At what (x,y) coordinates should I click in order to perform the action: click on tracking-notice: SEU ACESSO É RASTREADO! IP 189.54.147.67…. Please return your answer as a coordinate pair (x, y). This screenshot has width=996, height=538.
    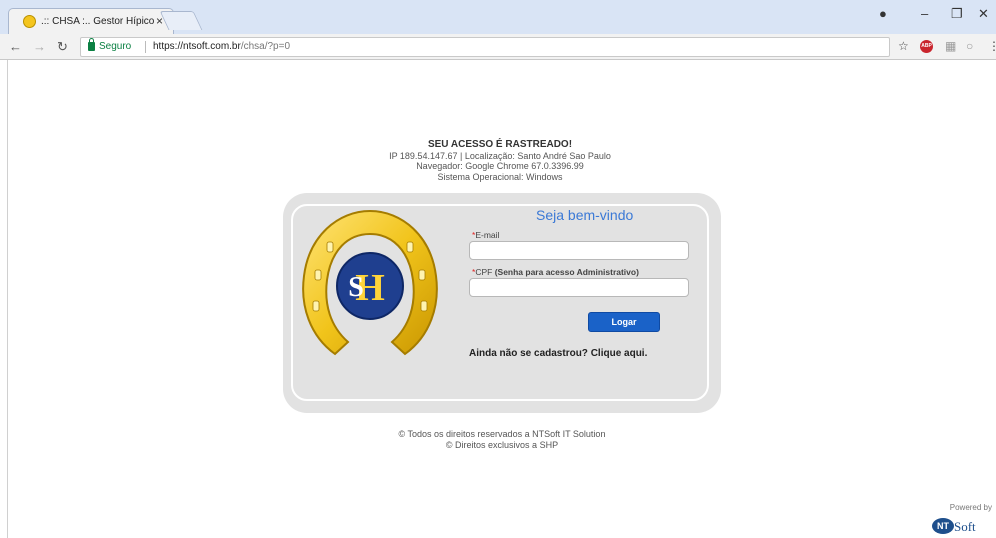
    Looking at the image, I should click on (500, 160).